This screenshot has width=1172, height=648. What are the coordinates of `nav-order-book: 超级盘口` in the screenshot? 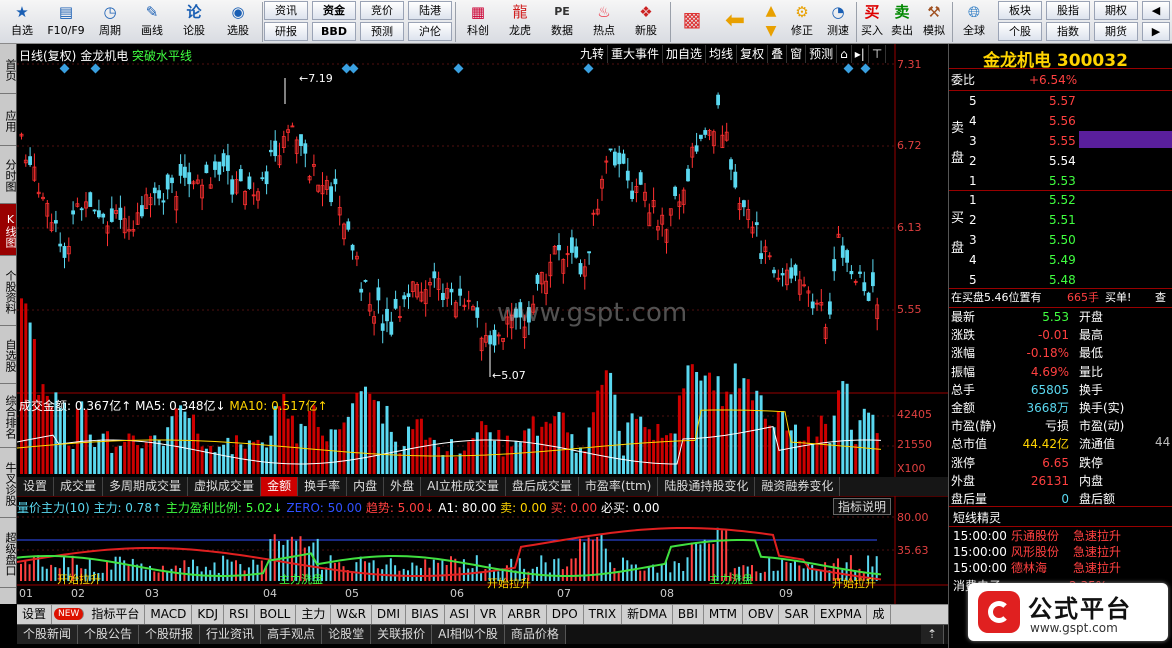 It's located at (8, 553).